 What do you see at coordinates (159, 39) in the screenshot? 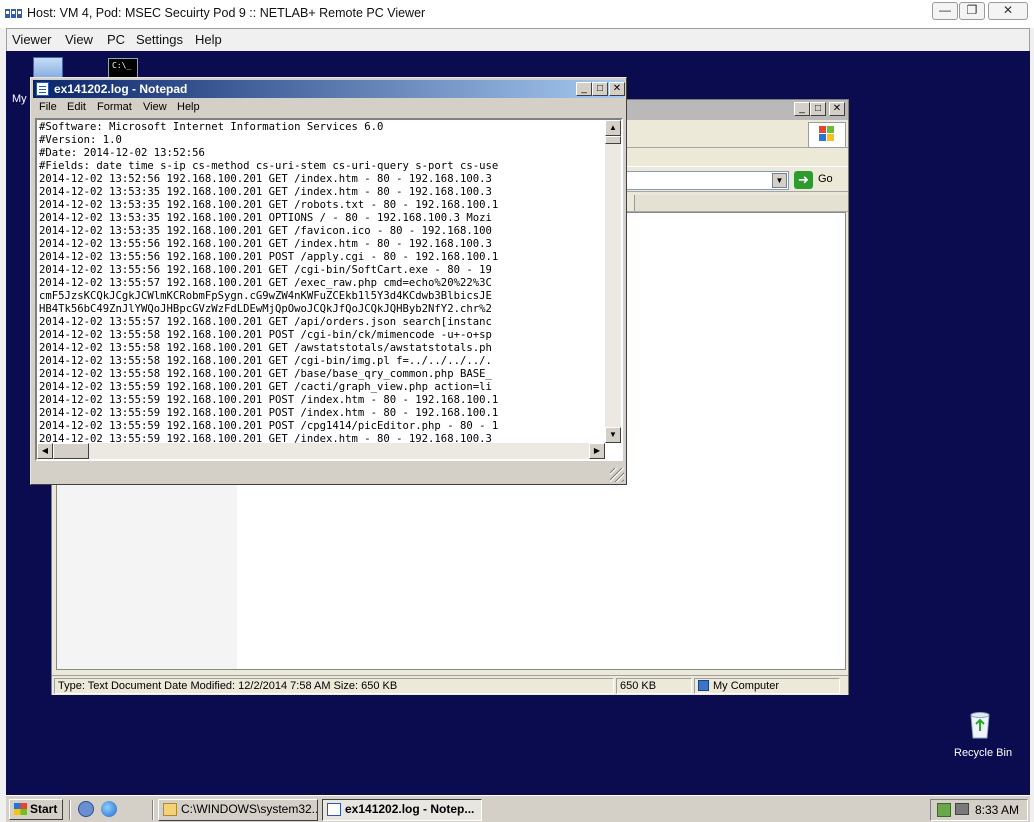
I see `menu-settings: Settings` at bounding box center [159, 39].